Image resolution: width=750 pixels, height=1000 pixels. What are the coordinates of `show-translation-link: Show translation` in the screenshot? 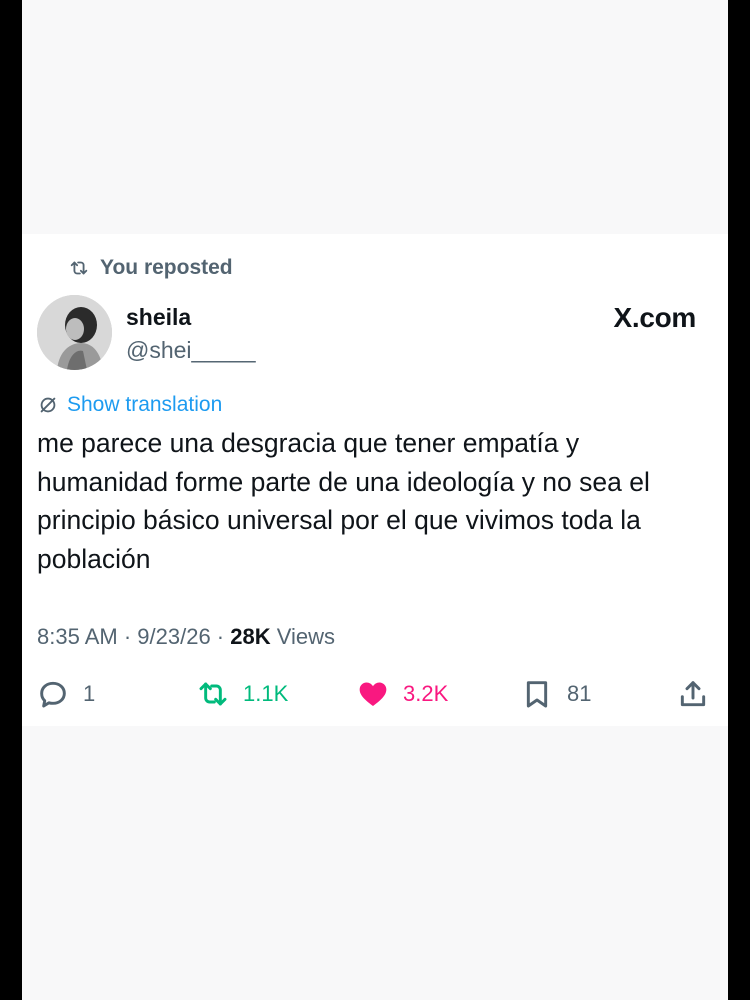 It's located at (129, 405).